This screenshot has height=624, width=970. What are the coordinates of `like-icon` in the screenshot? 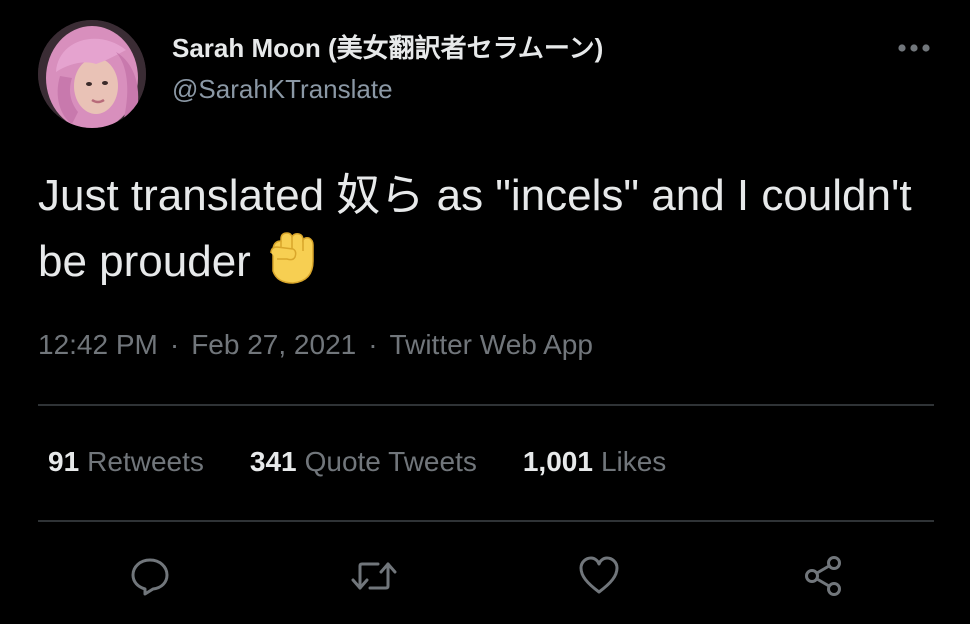 It's located at (599, 576).